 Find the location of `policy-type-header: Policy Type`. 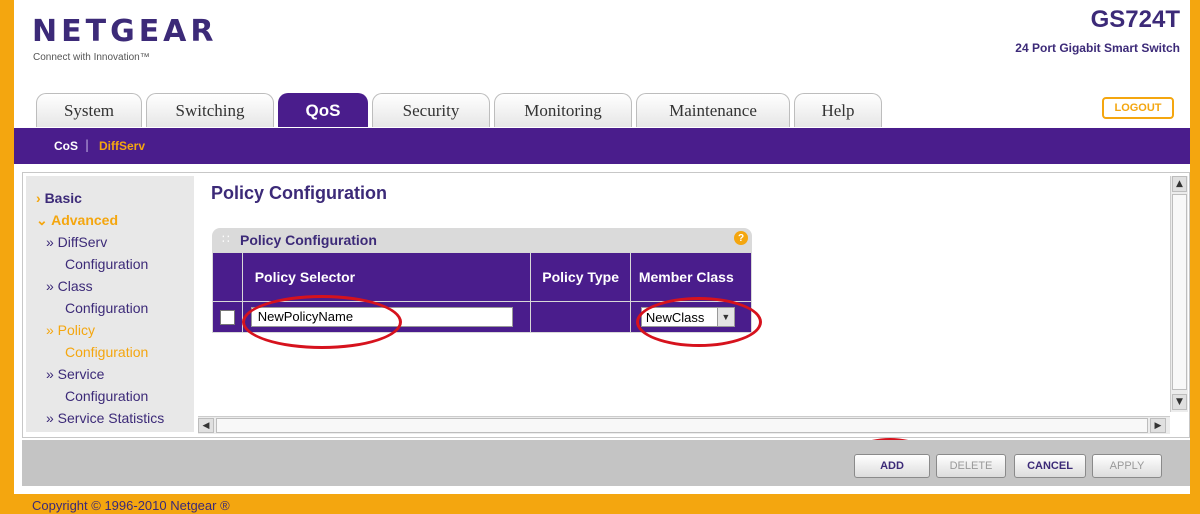

policy-type-header: Policy Type is located at coordinates (580, 277).